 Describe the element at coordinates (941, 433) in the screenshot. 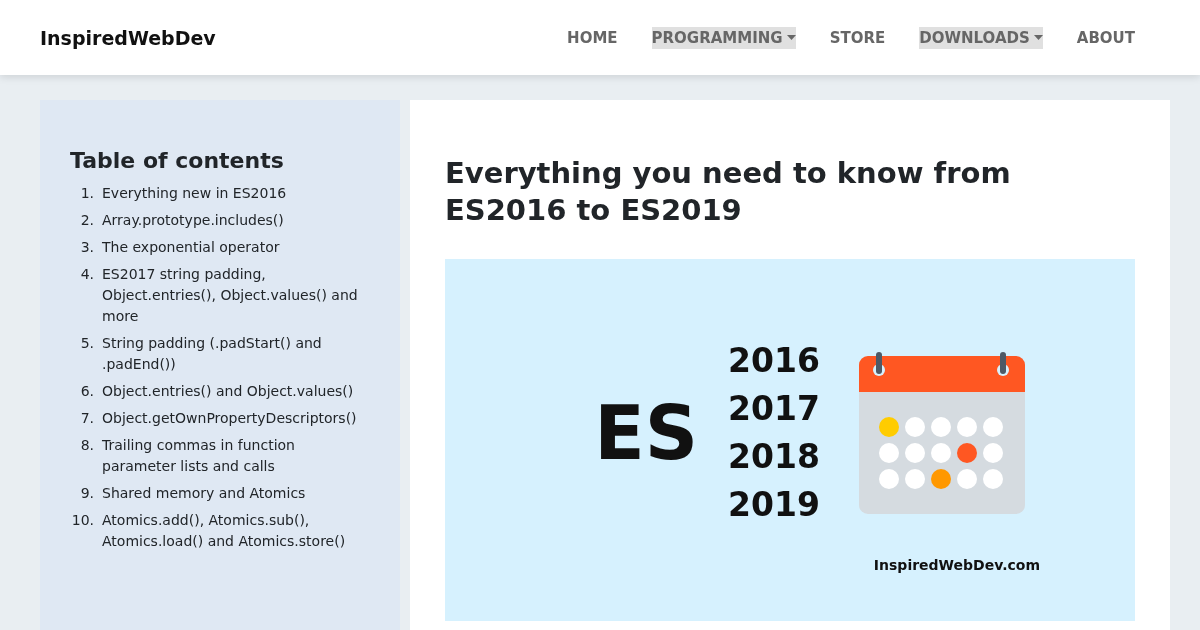

I see `calendar-icon` at that location.